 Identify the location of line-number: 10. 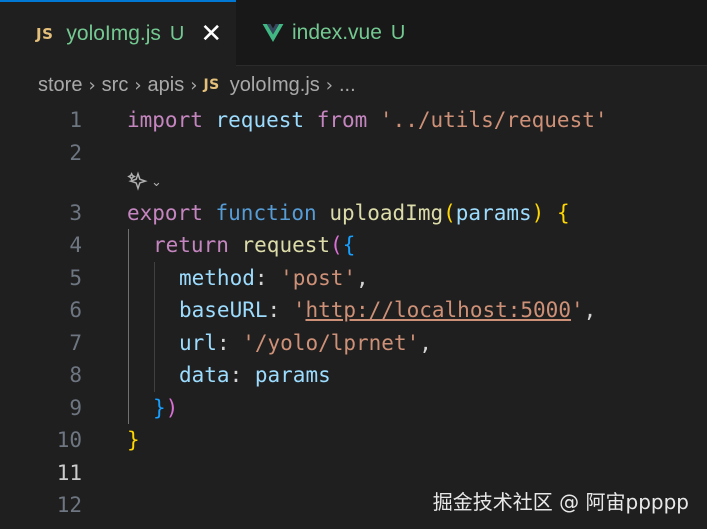
(69, 440).